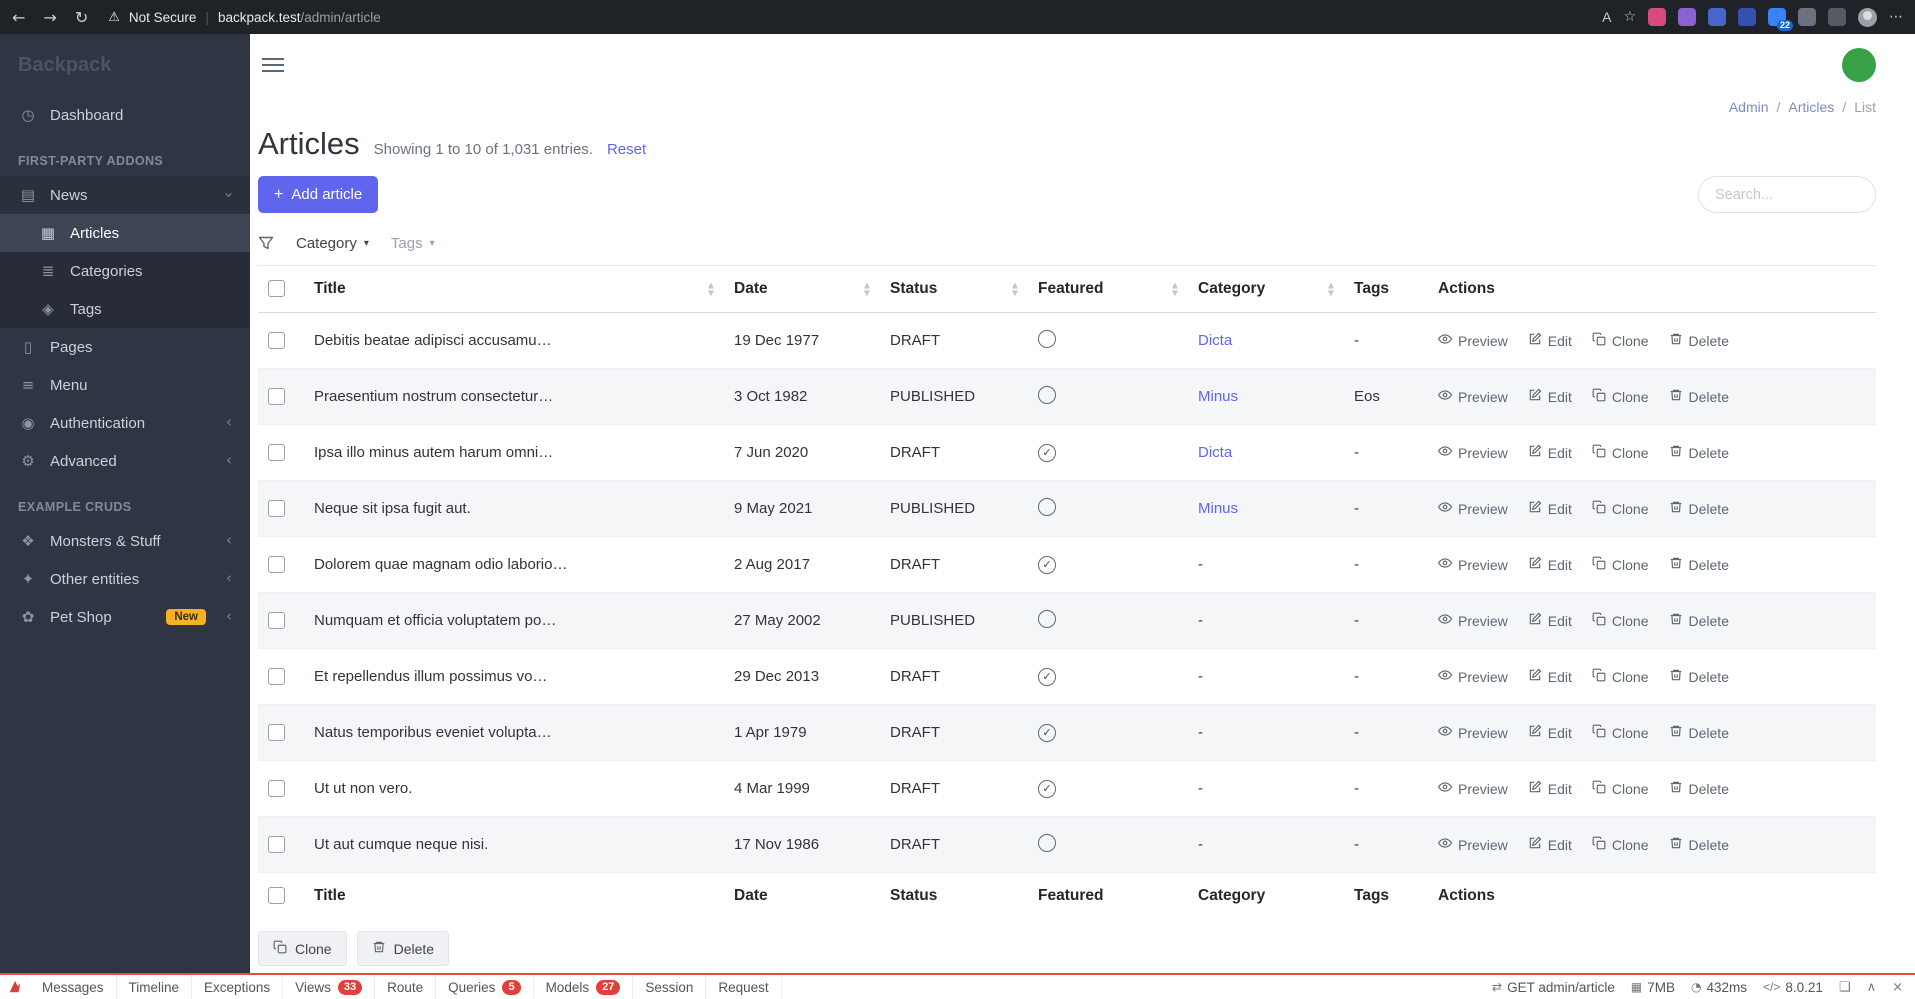 Image resolution: width=1915 pixels, height=999 pixels. I want to click on sidebar-item-other-entities: ✦ Other entities ›, so click(125, 579).